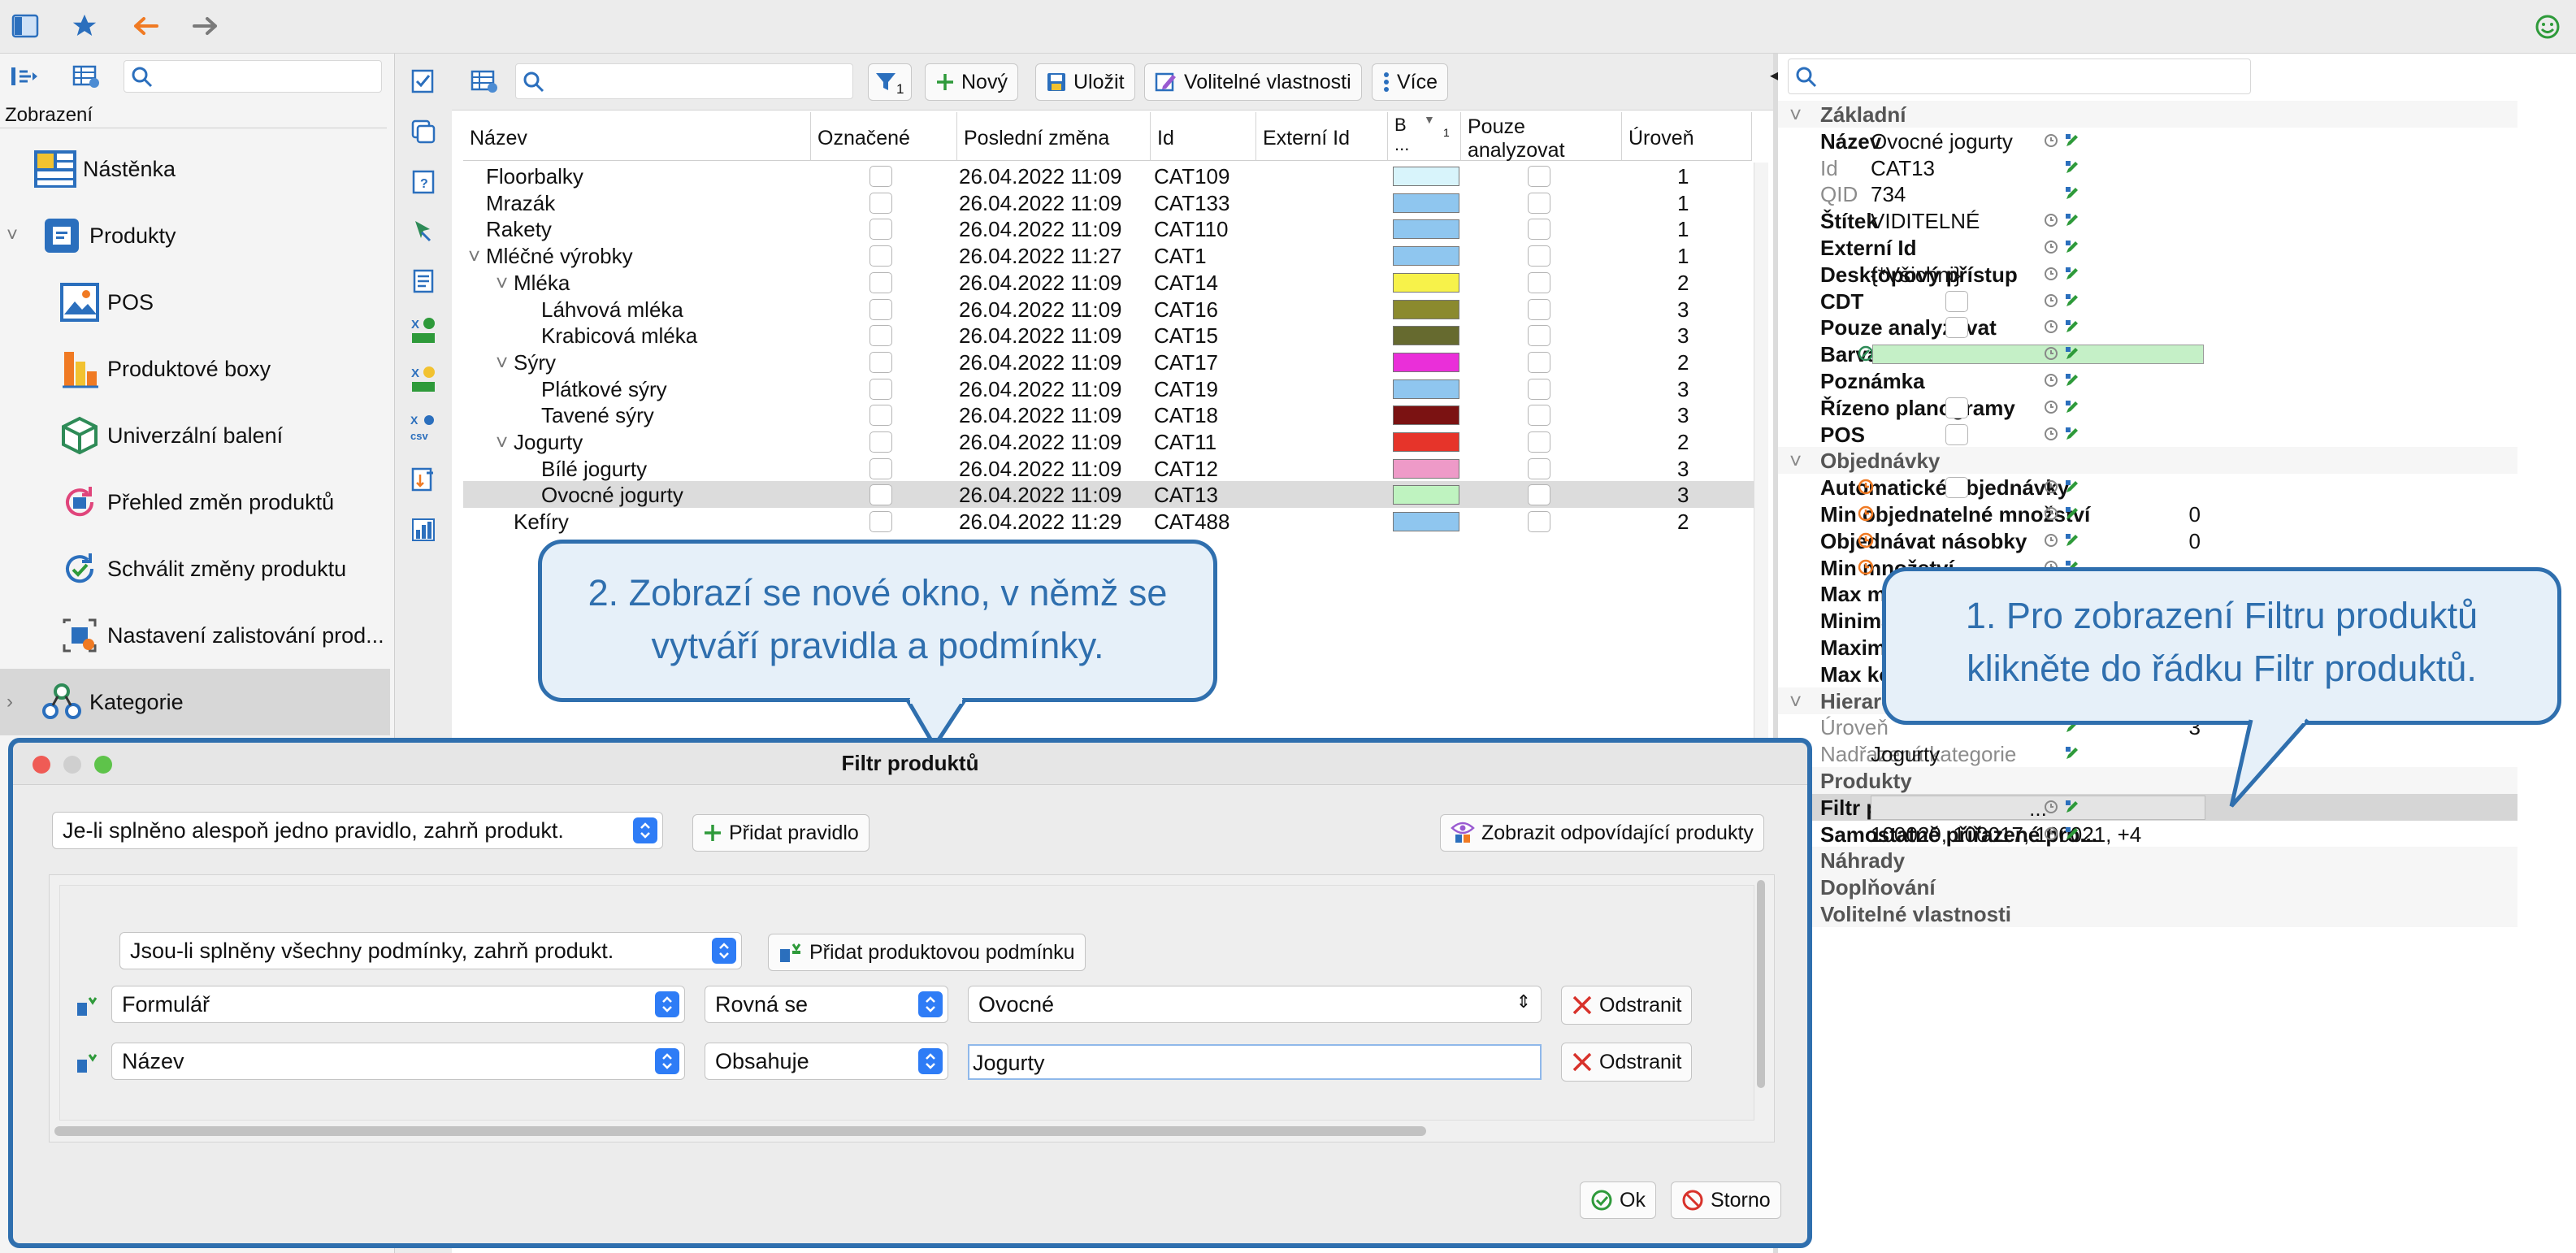 This screenshot has height=1253, width=2576. What do you see at coordinates (87, 1062) in the screenshot?
I see `condition-drag-handle-icon` at bounding box center [87, 1062].